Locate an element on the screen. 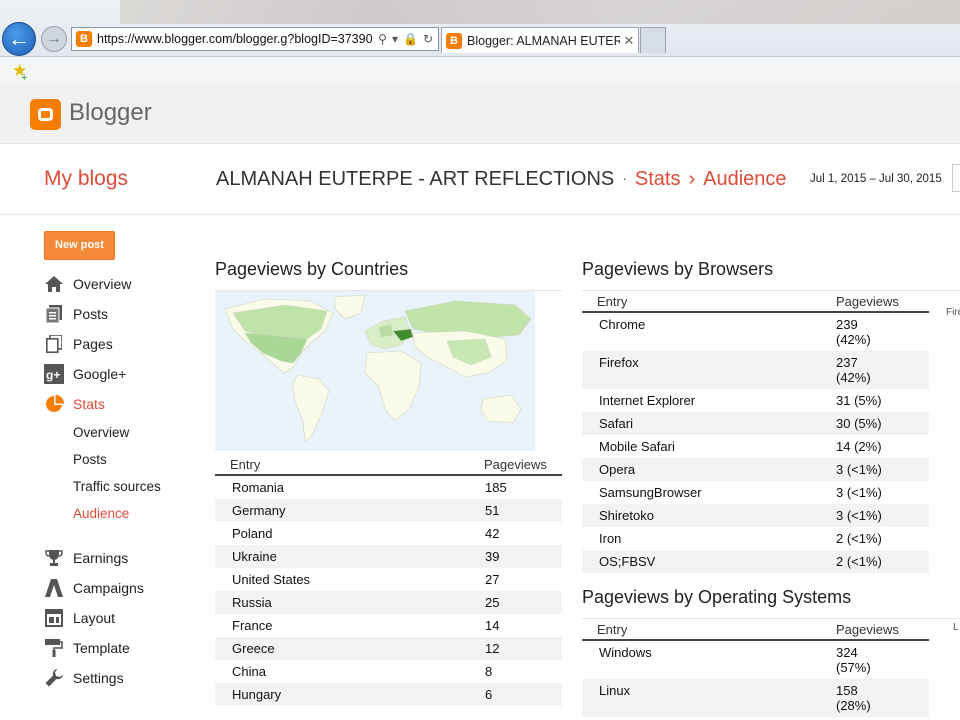 The height and width of the screenshot is (720, 960). blog-name: ALMANAH EUTERPE - ART REFLECTIONS is located at coordinates (415, 179).